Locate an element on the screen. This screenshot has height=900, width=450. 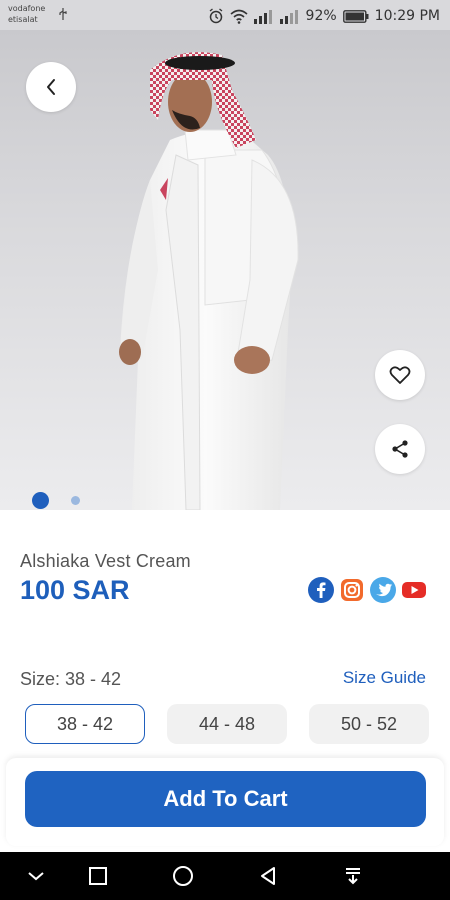
chevron-down-icon is located at coordinates (36, 876).